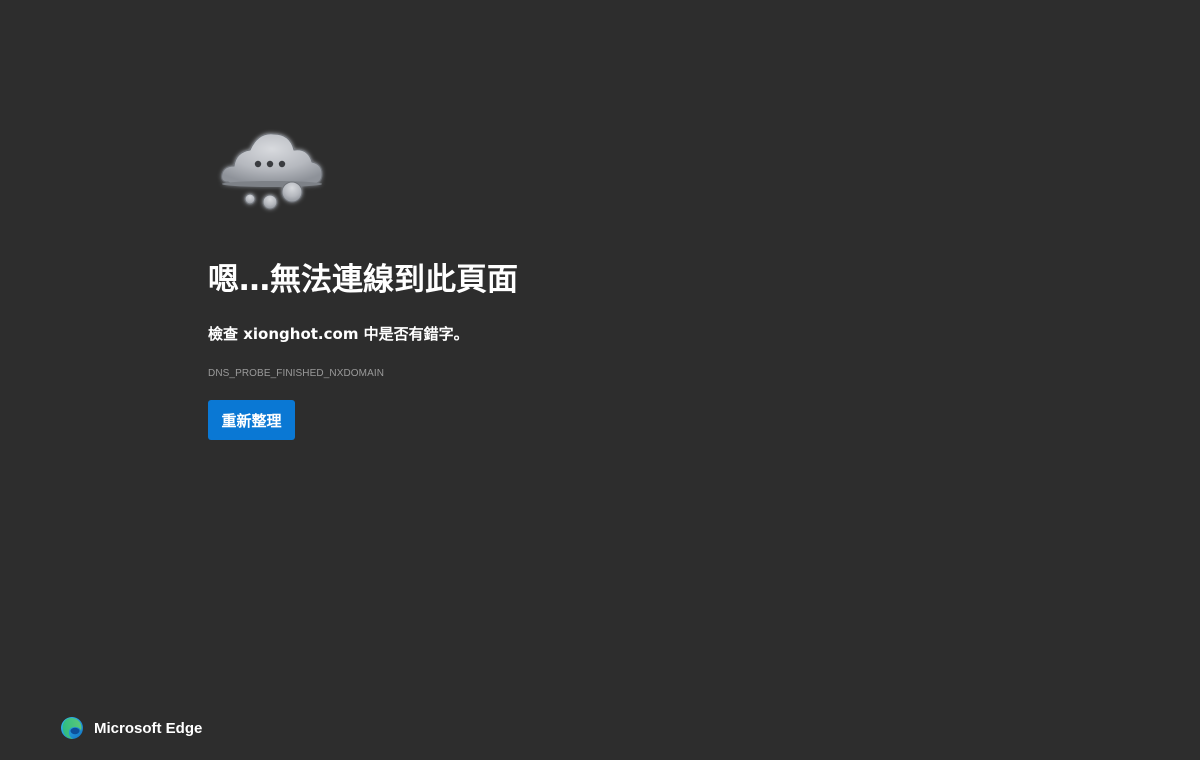 Image resolution: width=1200 pixels, height=760 pixels. What do you see at coordinates (226, 334) in the screenshot?
I see `hint-prefix: 檢查` at bounding box center [226, 334].